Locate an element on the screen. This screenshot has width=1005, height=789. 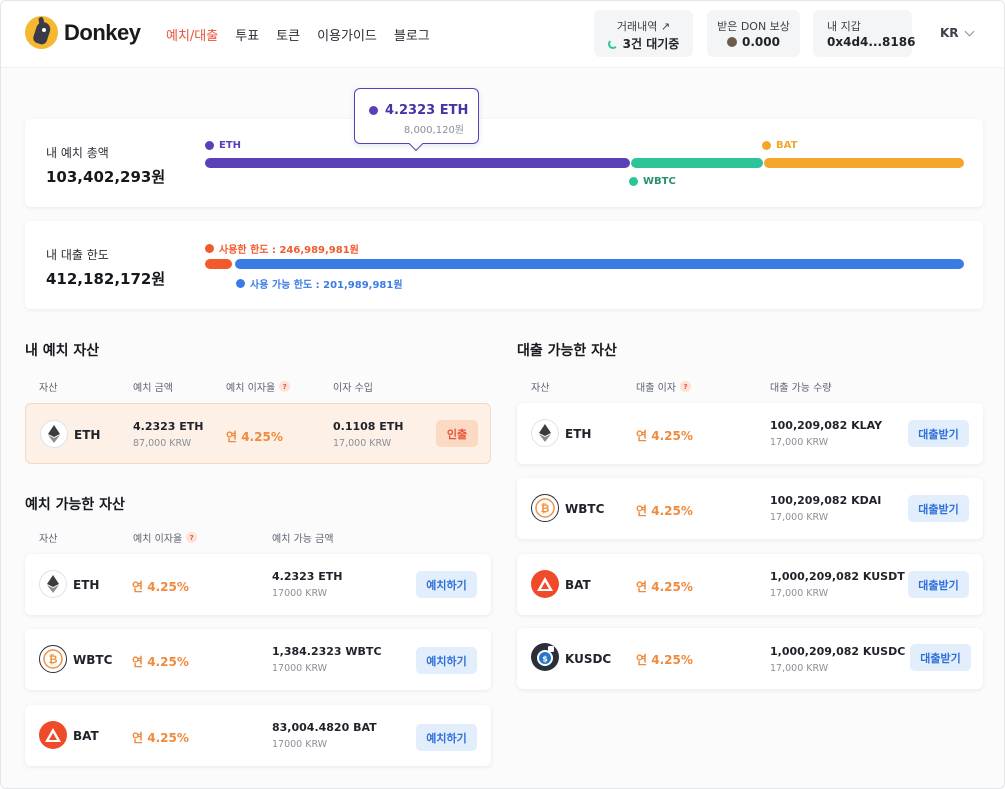
reward-value: 0.000 is located at coordinates (761, 42).